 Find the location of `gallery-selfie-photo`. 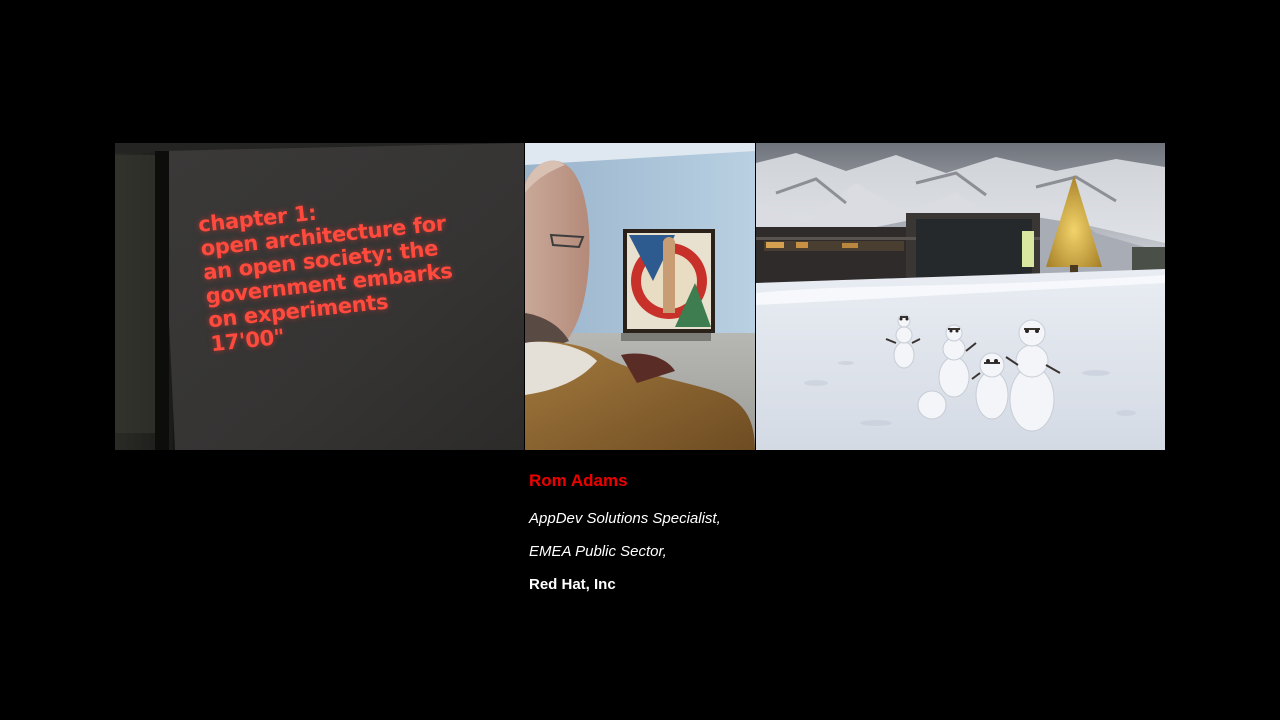

gallery-selfie-photo is located at coordinates (640, 296).